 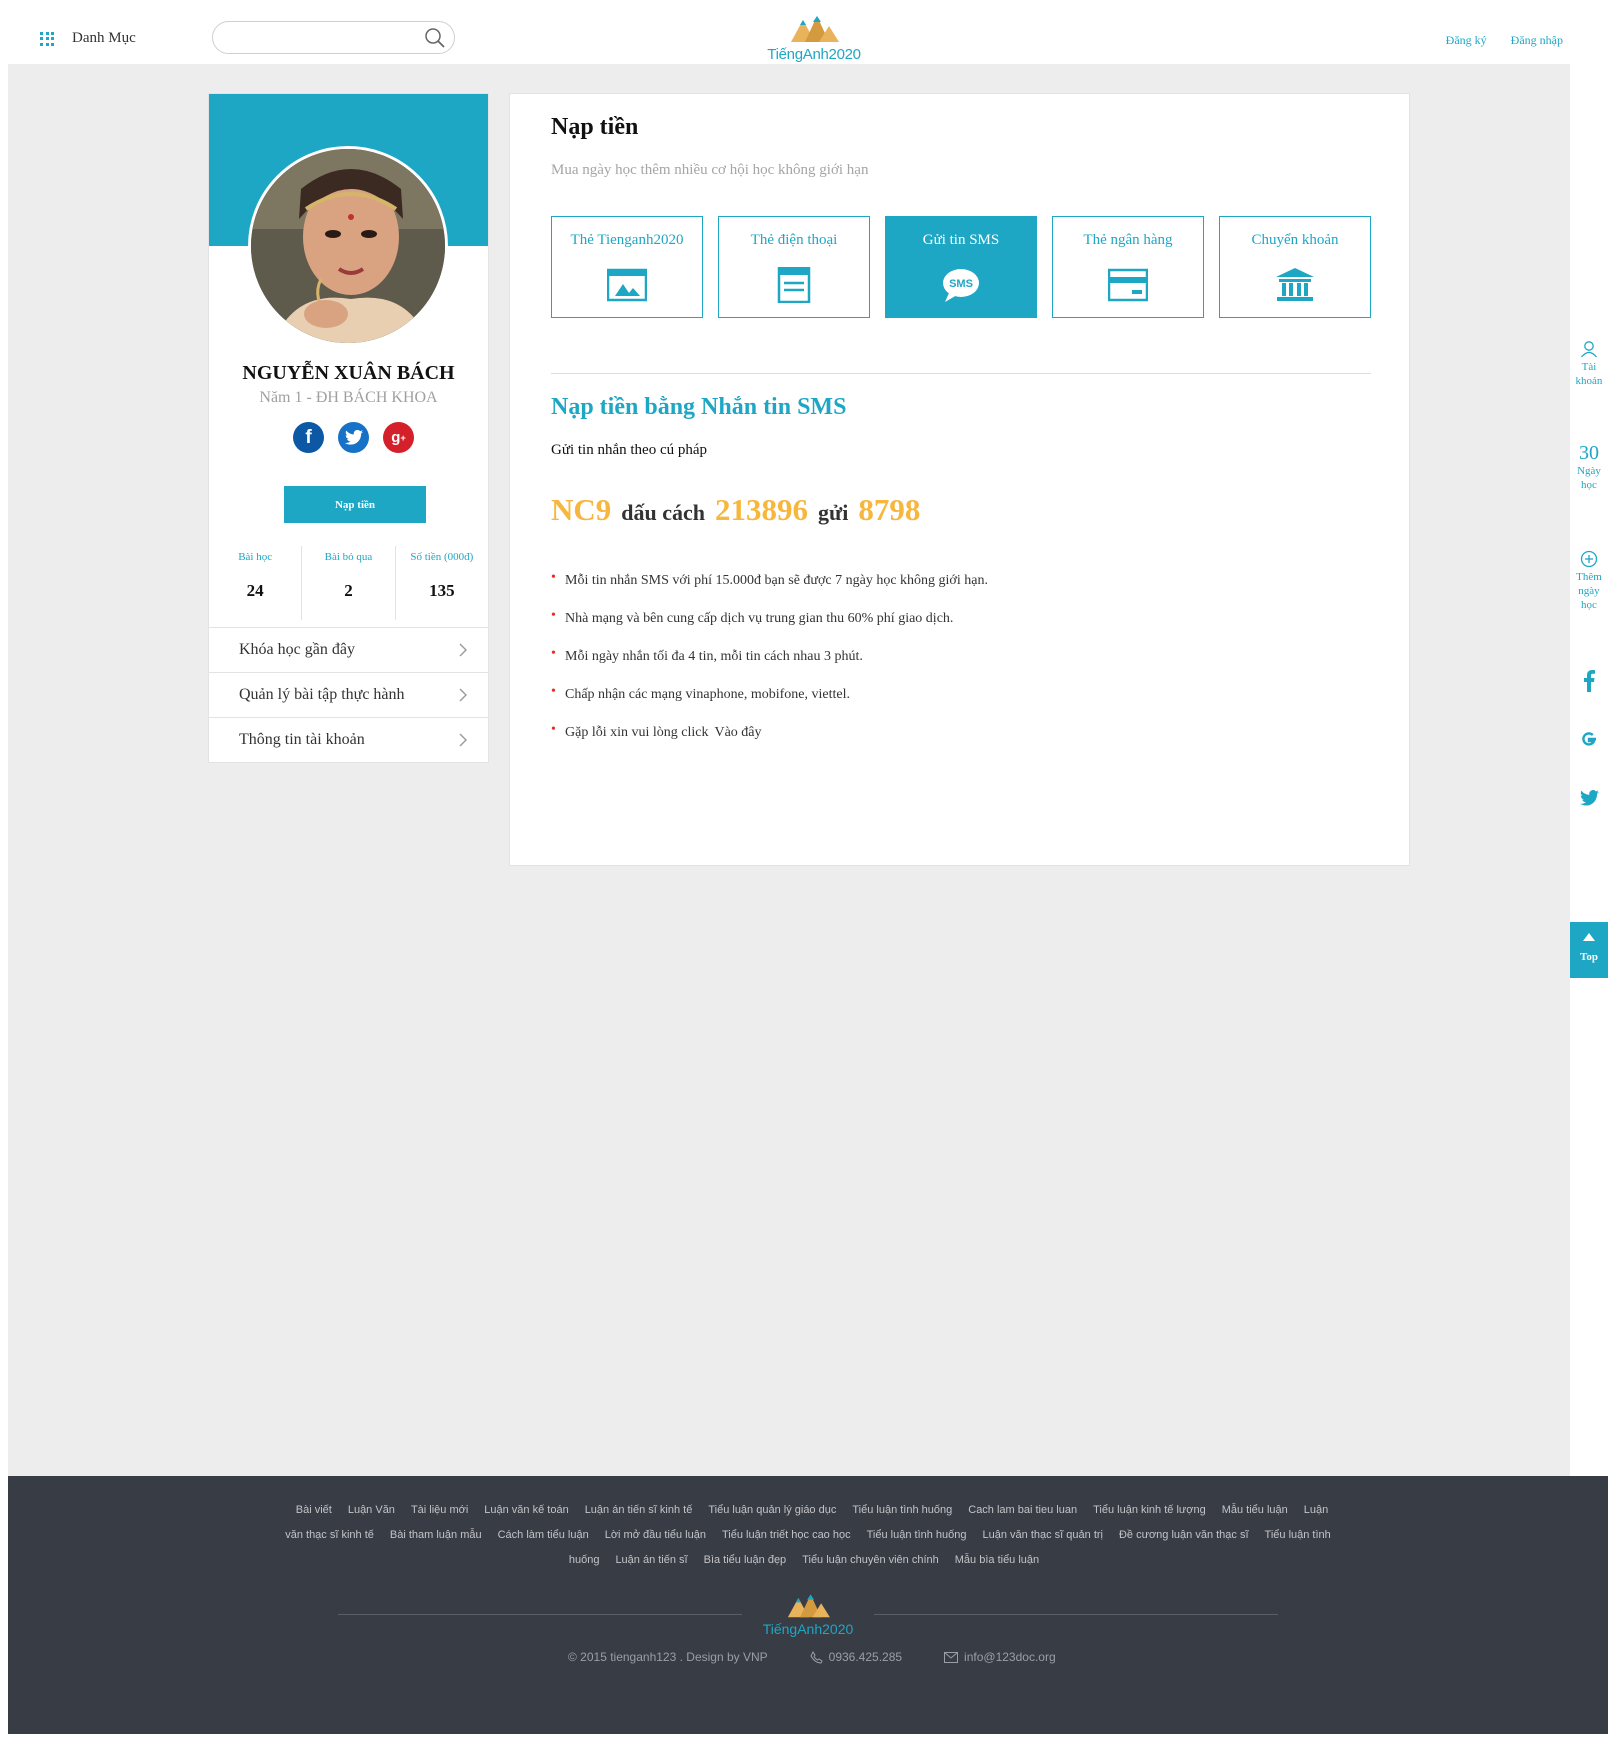 What do you see at coordinates (1022, 1510) in the screenshot?
I see `footer-link: Cach lam bai tieu luan` at bounding box center [1022, 1510].